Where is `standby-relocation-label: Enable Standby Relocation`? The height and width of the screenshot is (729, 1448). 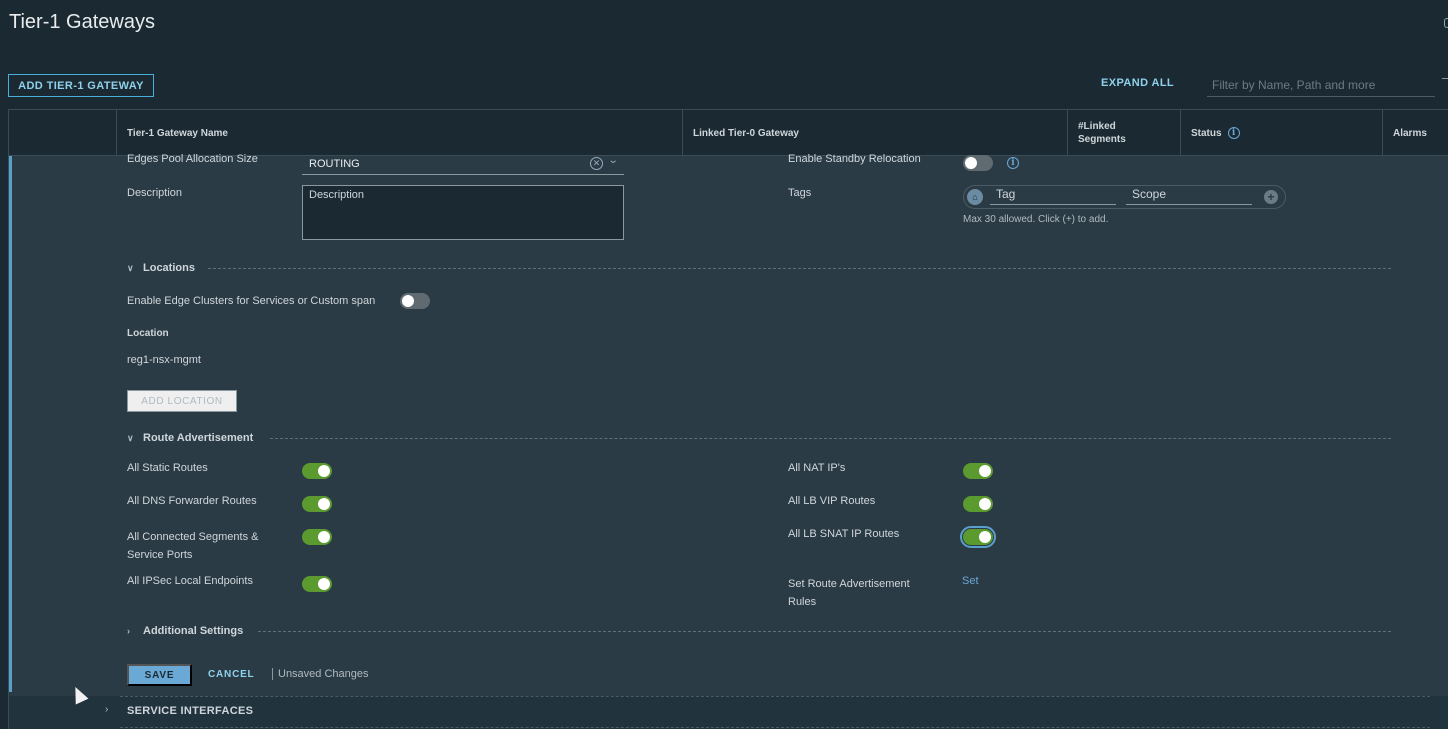 standby-relocation-label: Enable Standby Relocation is located at coordinates (854, 159).